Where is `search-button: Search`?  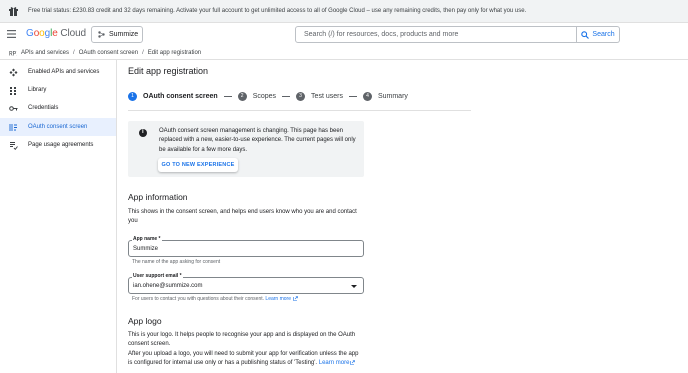 search-button: Search is located at coordinates (598, 34).